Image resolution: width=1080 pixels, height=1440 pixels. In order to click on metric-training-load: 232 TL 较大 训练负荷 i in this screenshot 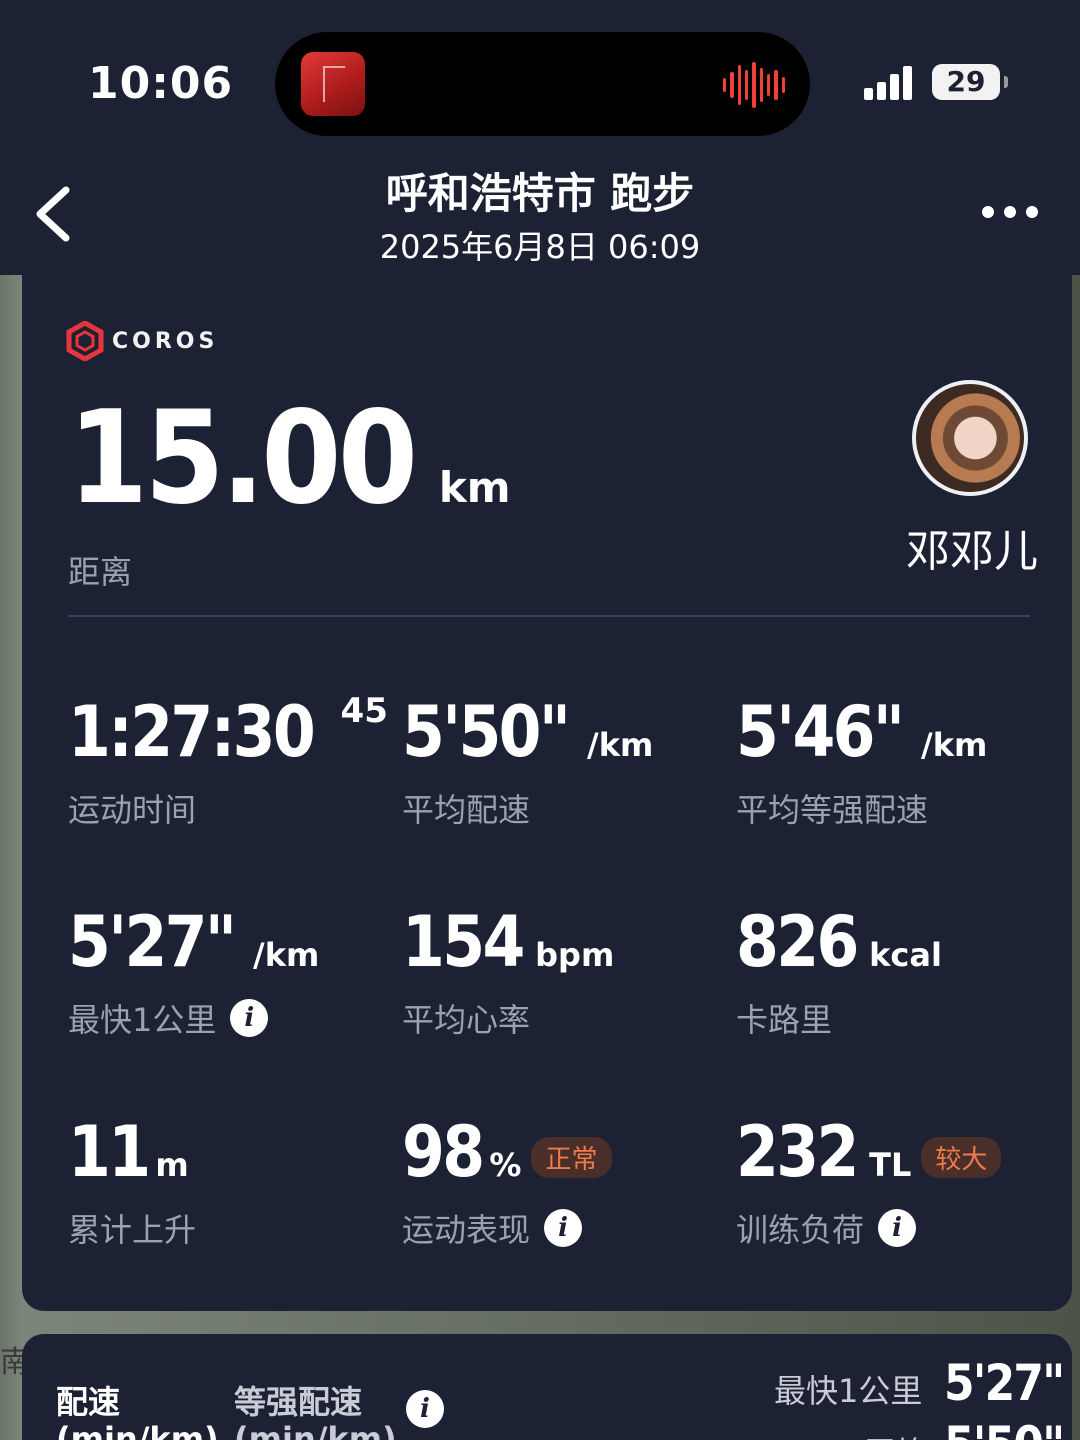, I will do `click(869, 1181)`.